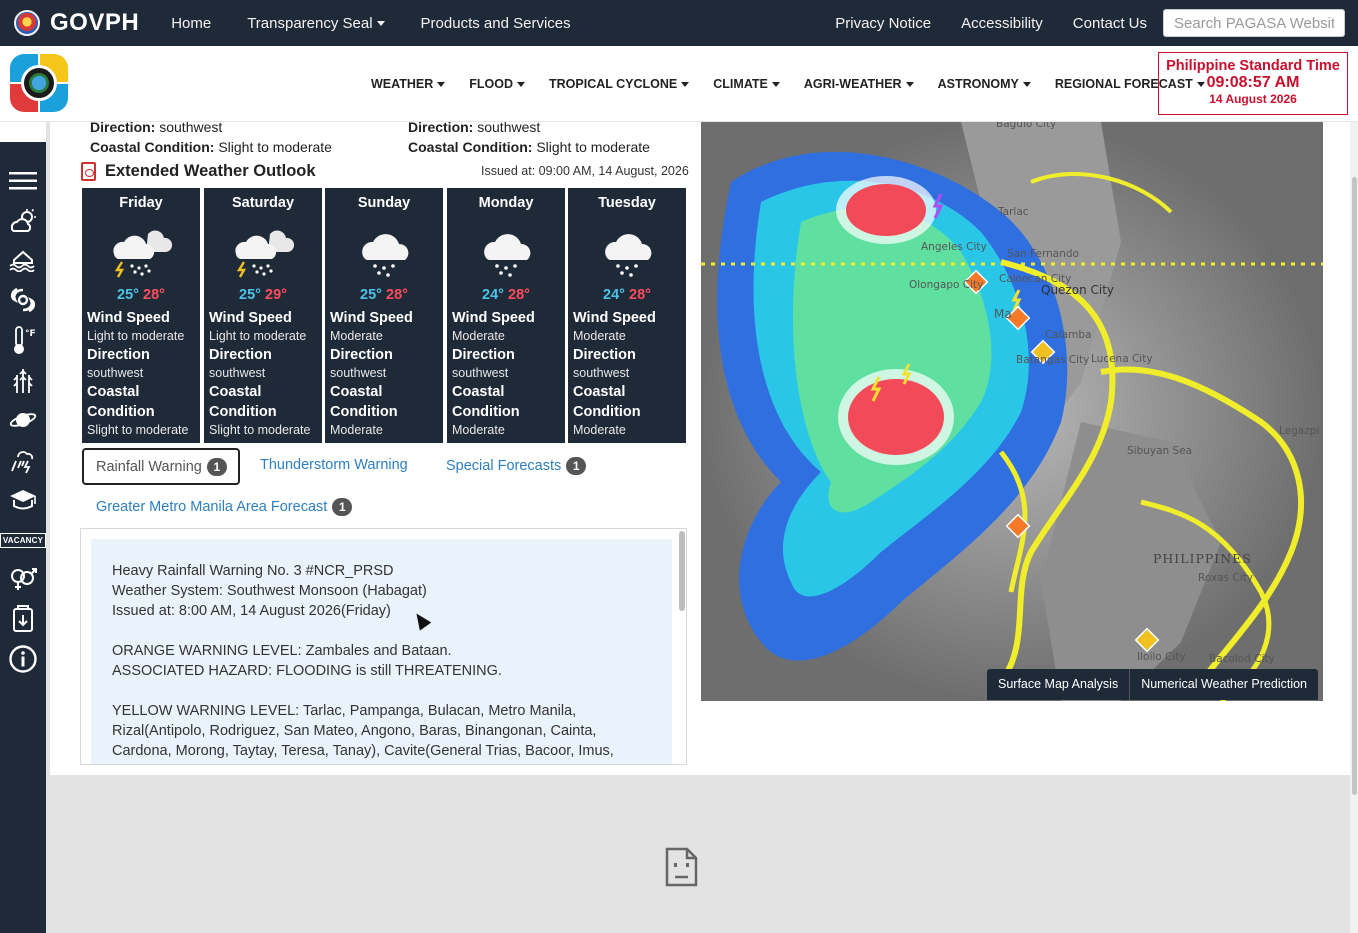  I want to click on tab-rainfall-warning: Rainfall Warning 1, so click(161, 466).